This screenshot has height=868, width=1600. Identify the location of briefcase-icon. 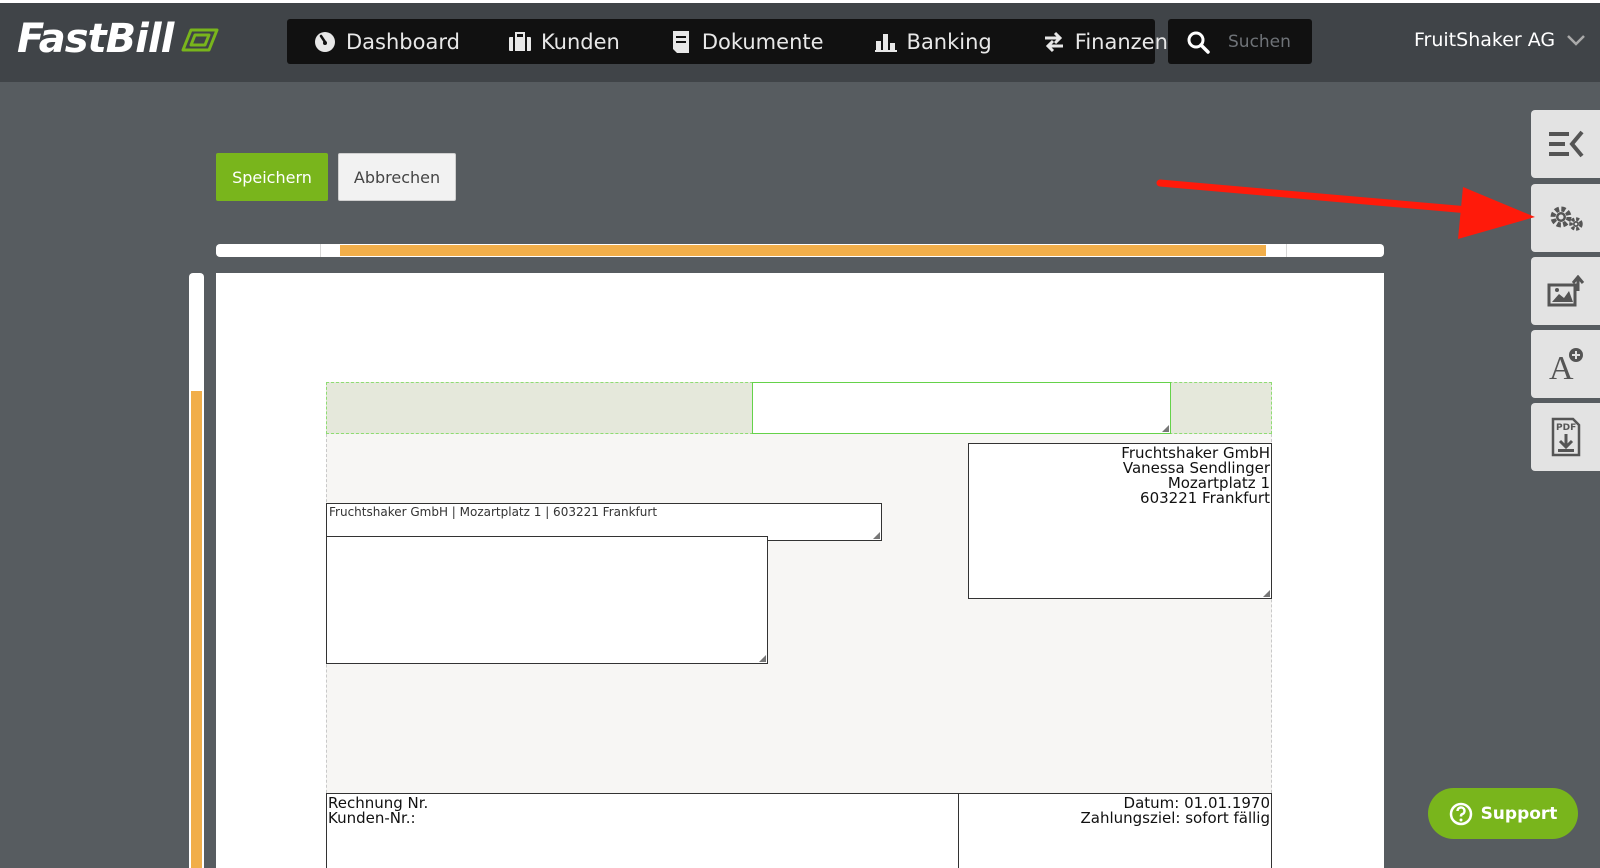
(520, 42).